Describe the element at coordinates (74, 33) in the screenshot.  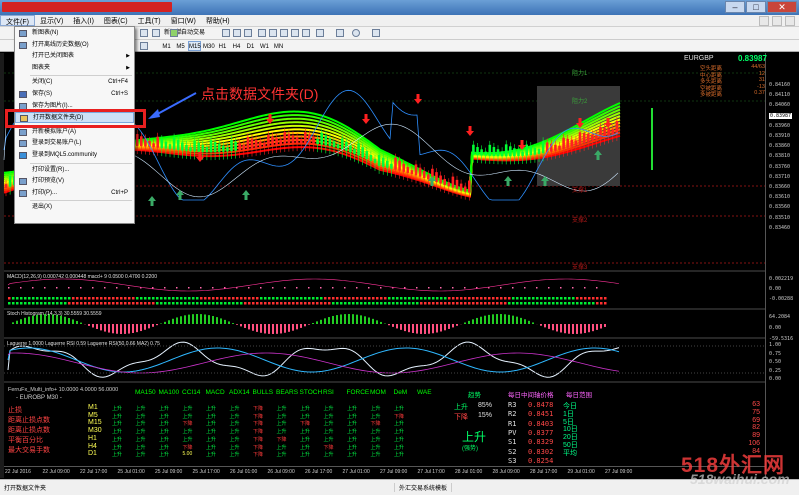
I see `file-menu-item-0: 新图表(N)` at that location.